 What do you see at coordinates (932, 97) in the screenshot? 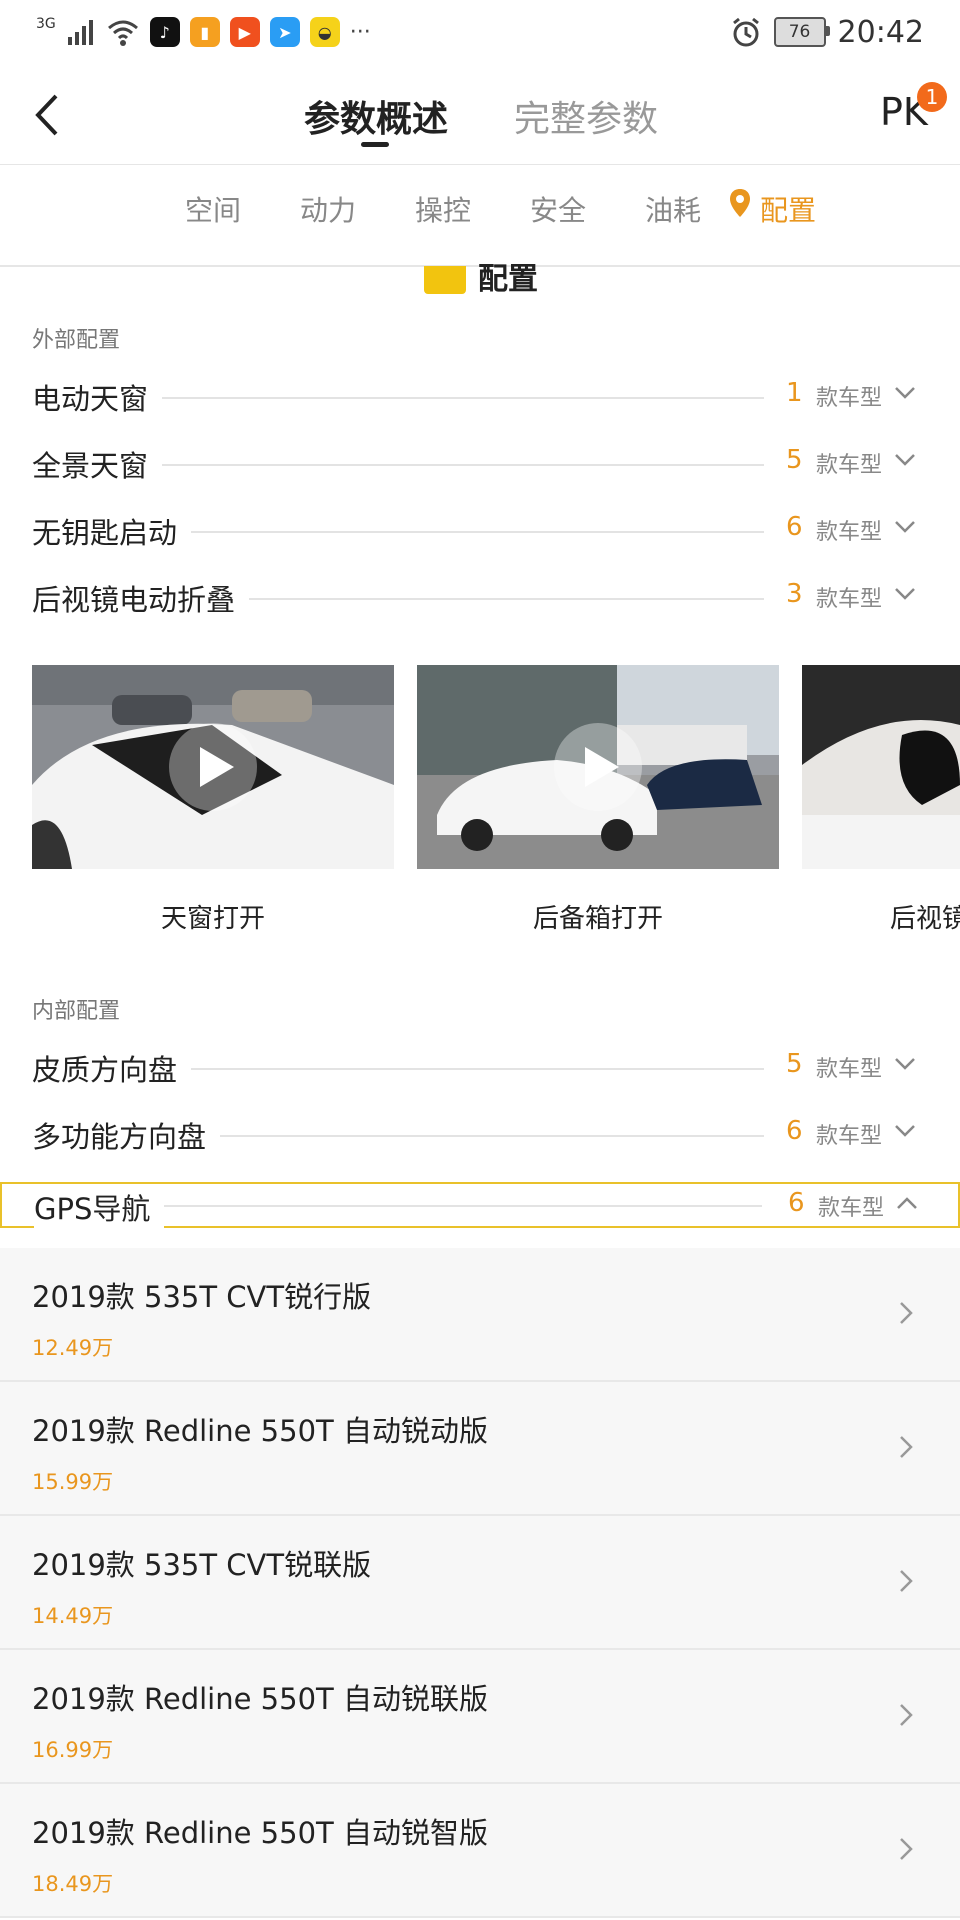
I see `pk-badge: 1` at bounding box center [932, 97].